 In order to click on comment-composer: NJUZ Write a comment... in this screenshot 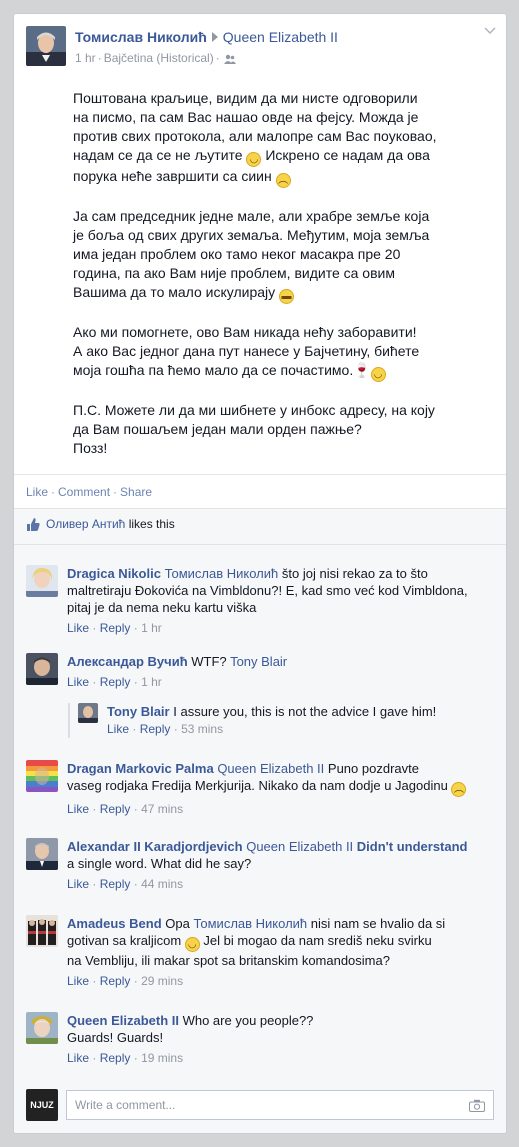, I will do `click(260, 1111)`.